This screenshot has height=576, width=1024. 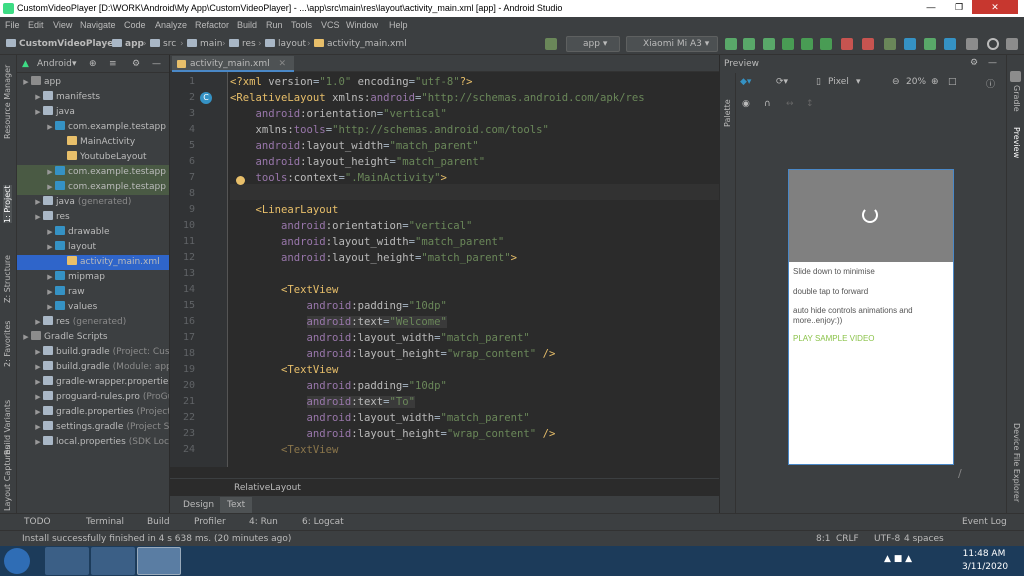 I want to click on preview-hide-icon: —, so click(x=992, y=63).